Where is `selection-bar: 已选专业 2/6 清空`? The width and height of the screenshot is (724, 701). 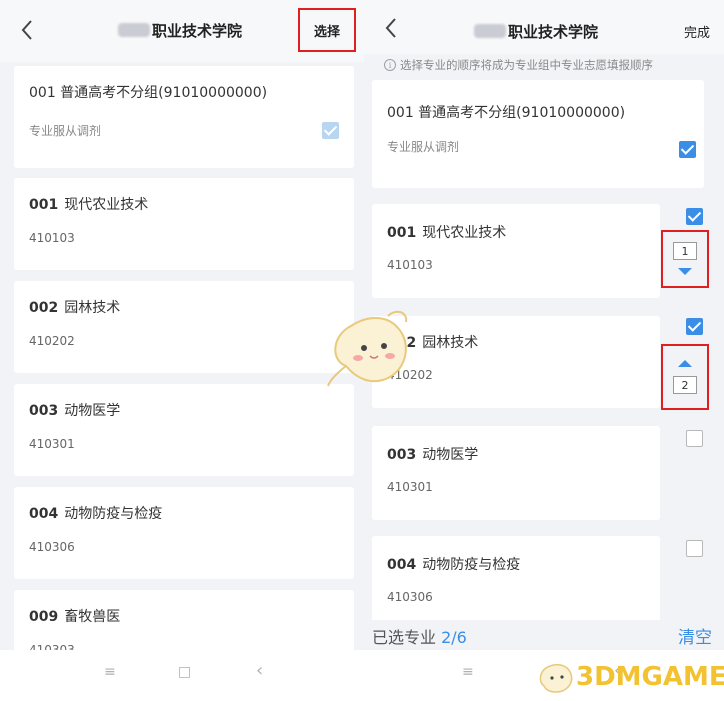
selection-bar: 已选专业 2/6 清空 is located at coordinates (544, 635).